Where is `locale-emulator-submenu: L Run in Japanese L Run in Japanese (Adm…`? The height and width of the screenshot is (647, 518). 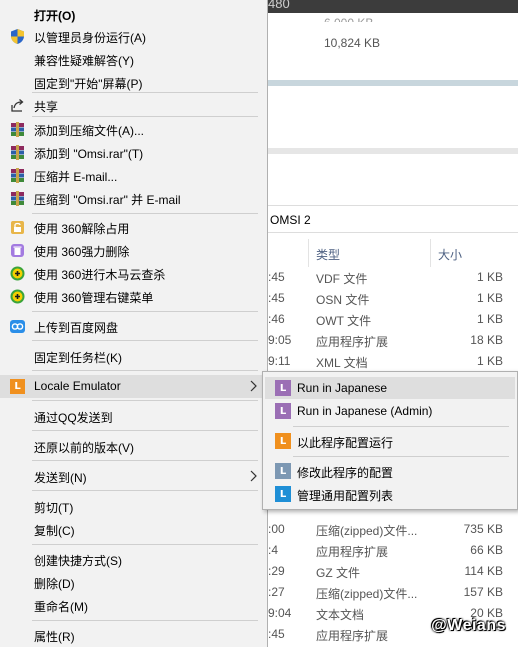
locale-emulator-submenu: L Run in Japanese L Run in Japanese (Adm… is located at coordinates (390, 440).